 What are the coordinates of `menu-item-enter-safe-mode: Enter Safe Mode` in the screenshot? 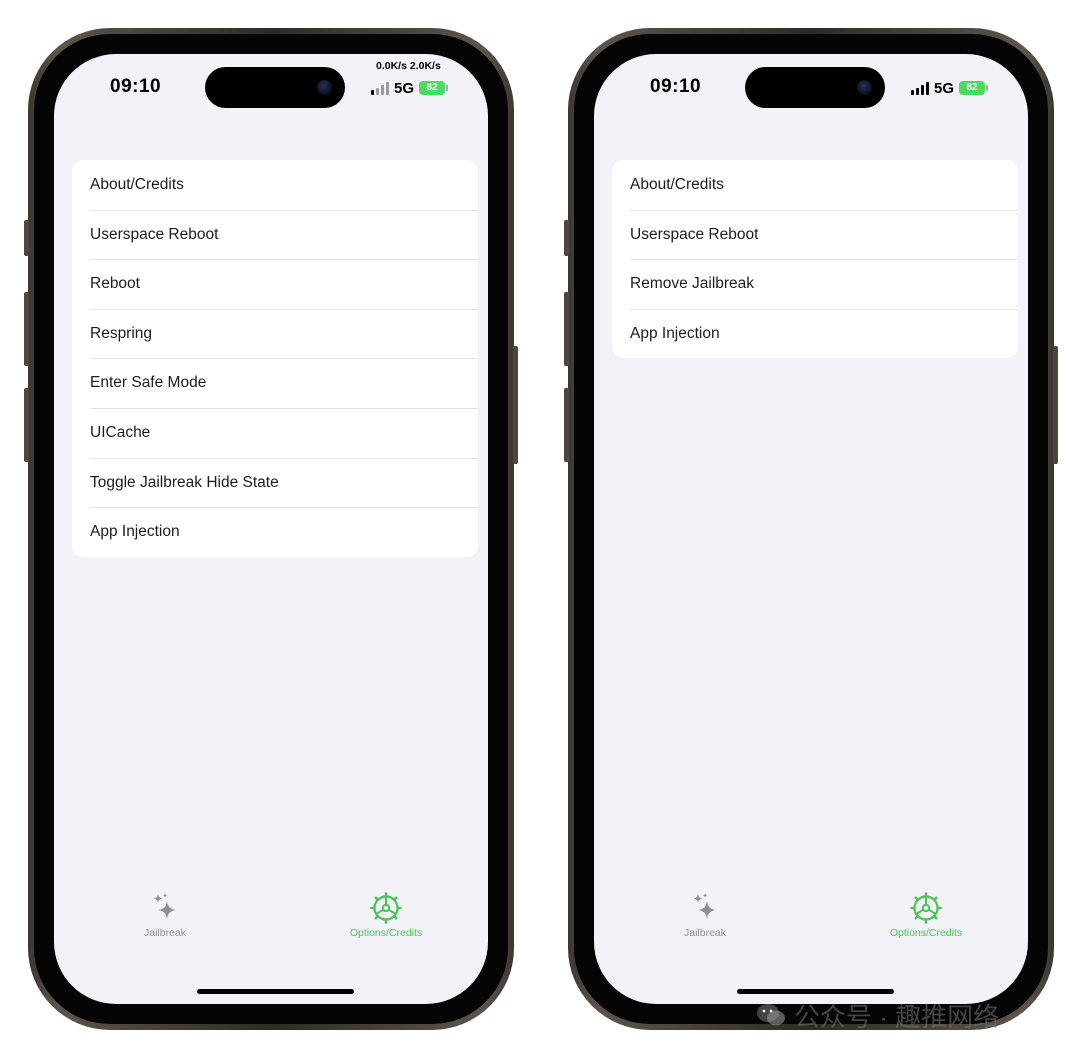 It's located at (275, 383).